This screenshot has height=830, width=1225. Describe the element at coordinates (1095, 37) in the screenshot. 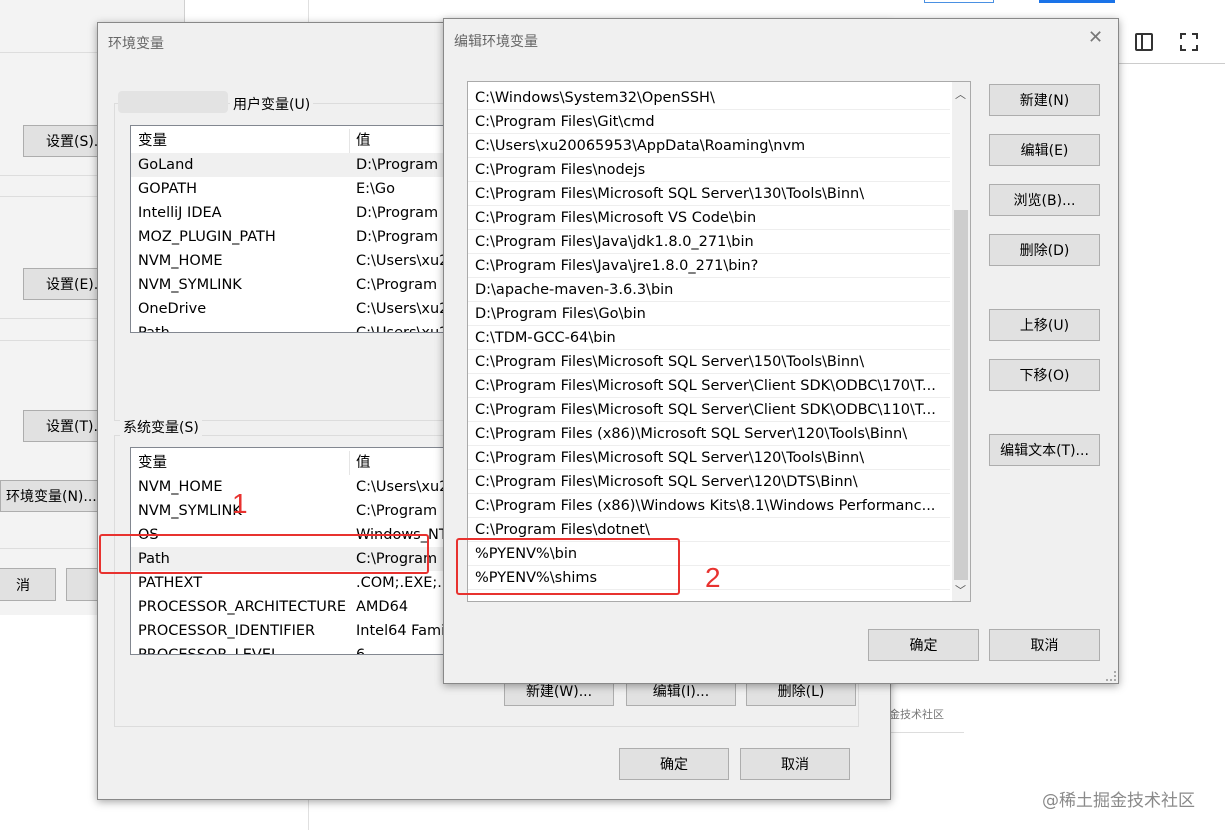

I see `close-icon: ✕` at that location.